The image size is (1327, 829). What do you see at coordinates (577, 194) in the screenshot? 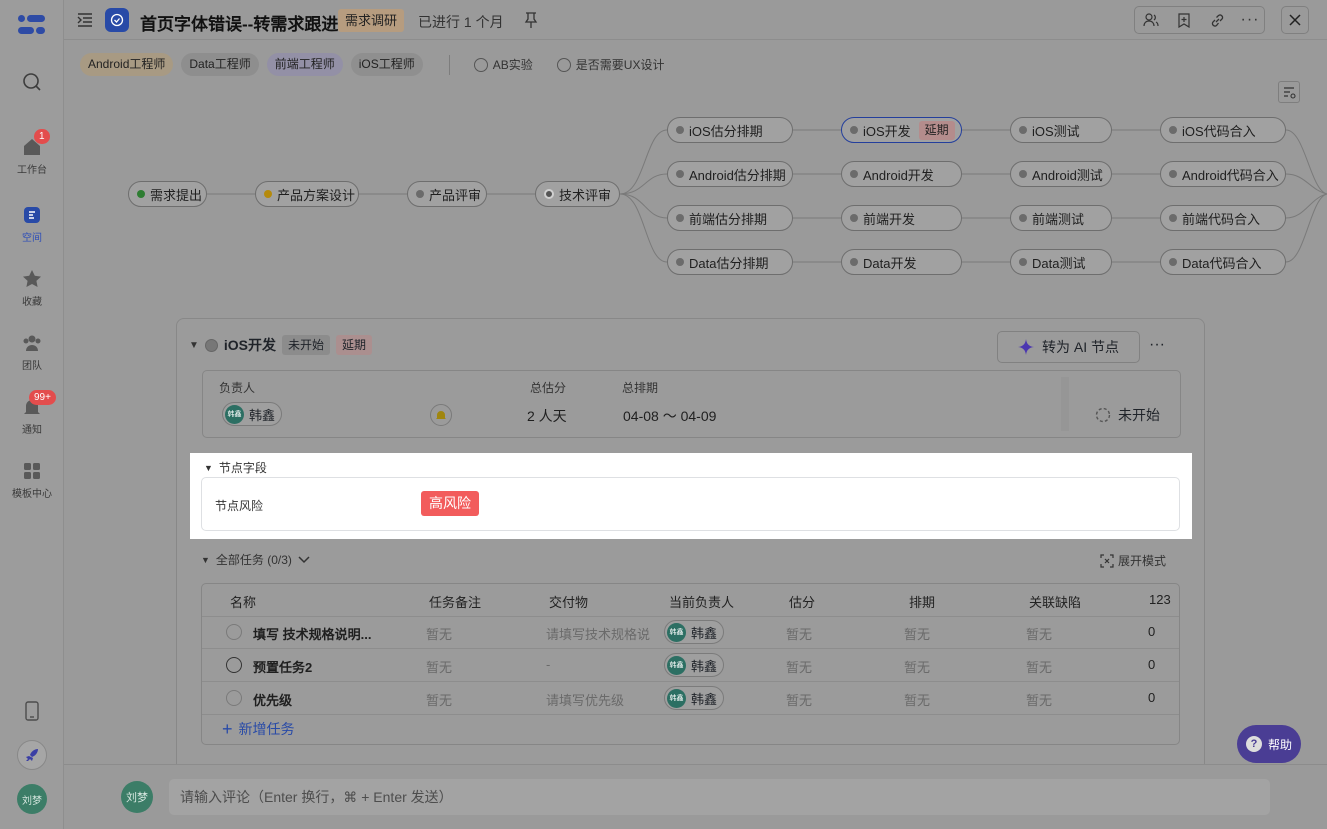
I see `flow-node-tech-review: 技术评审` at bounding box center [577, 194].